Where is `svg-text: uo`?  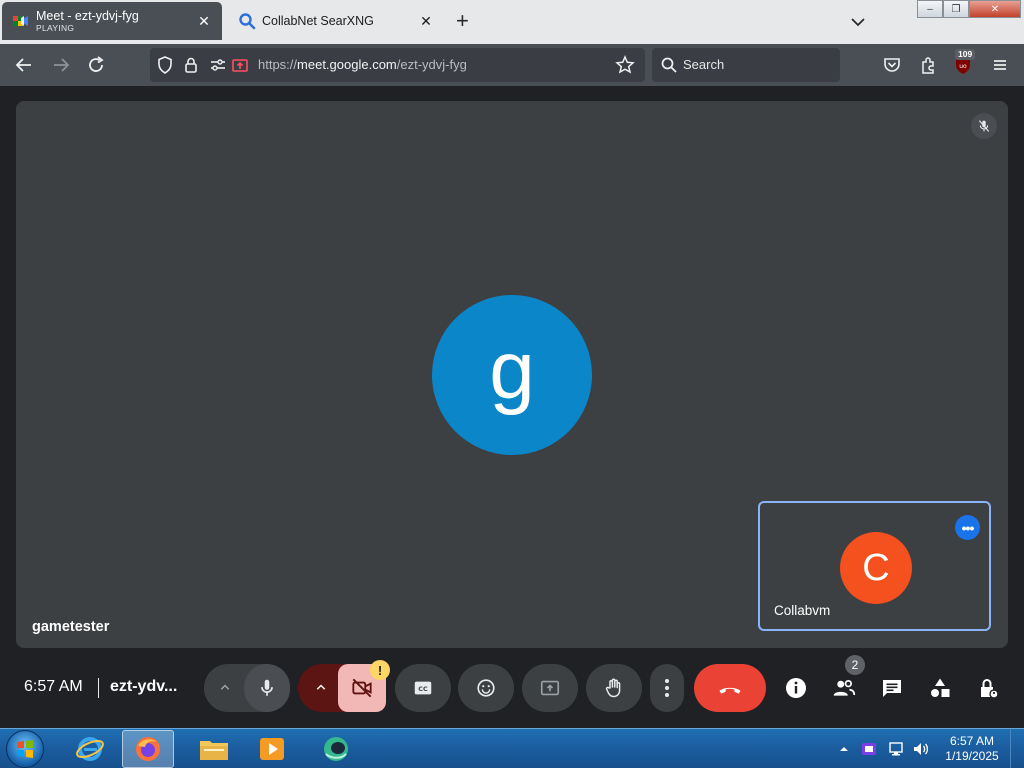
svg-text: uo is located at coordinates (963, 66).